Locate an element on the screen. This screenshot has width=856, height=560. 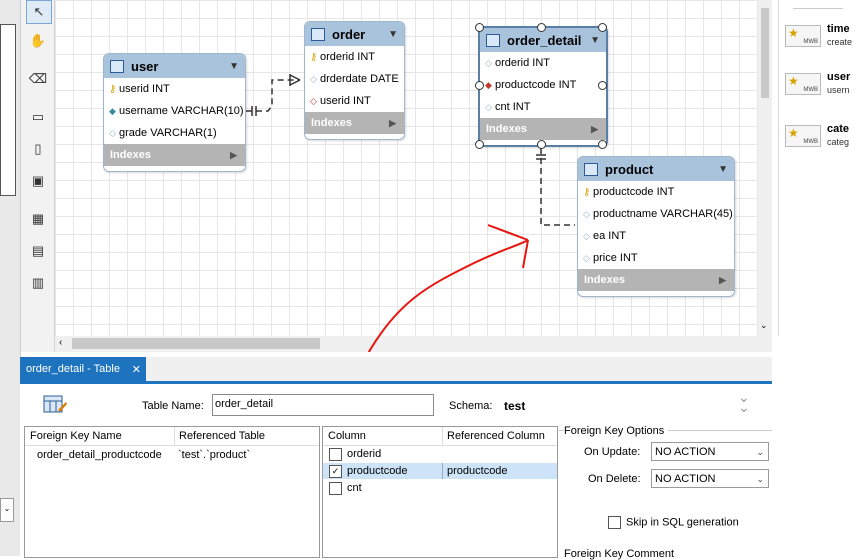
close-icon: ✕ is located at coordinates (136, 369).